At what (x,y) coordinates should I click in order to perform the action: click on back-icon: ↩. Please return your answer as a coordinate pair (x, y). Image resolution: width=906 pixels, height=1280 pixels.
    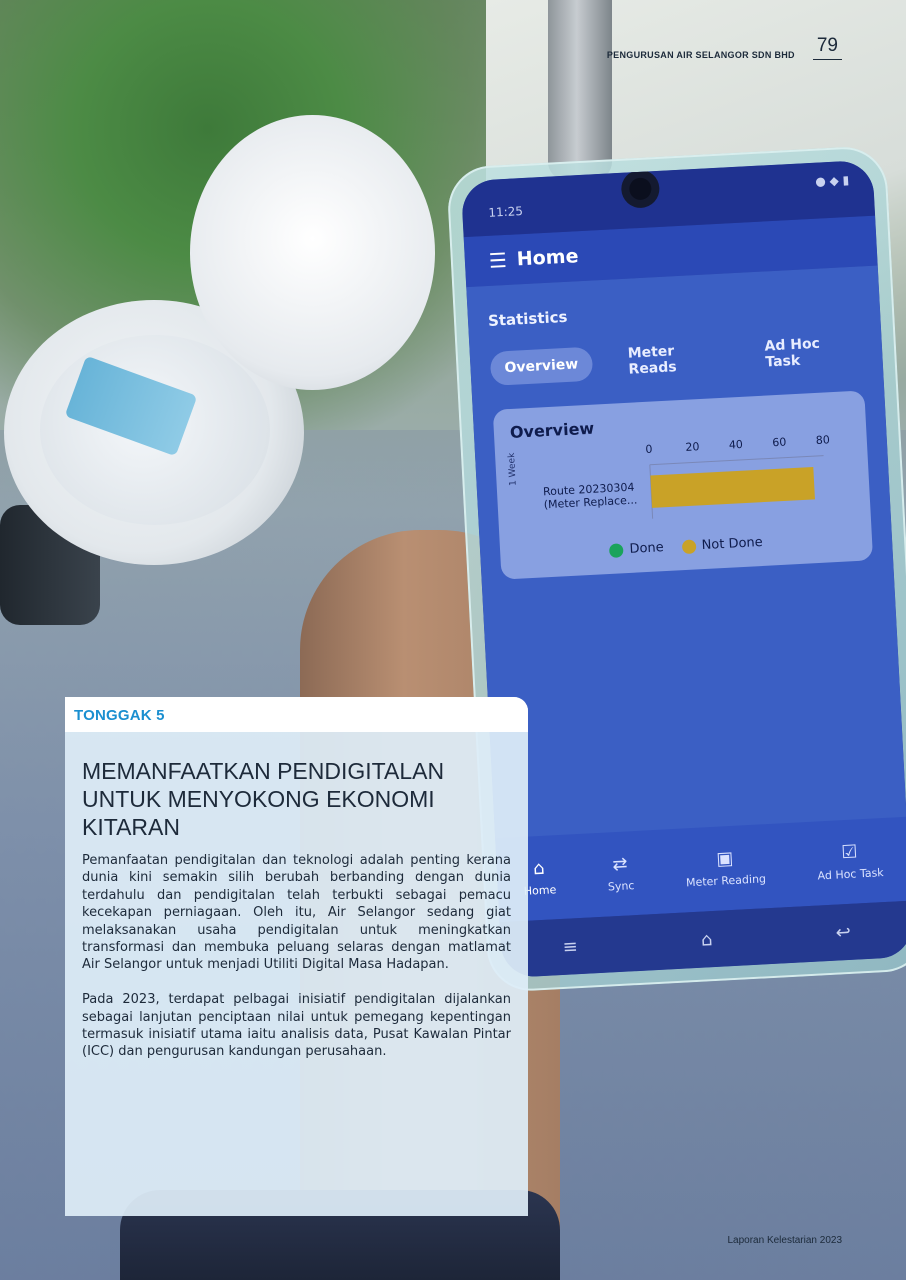
    Looking at the image, I should click on (843, 932).